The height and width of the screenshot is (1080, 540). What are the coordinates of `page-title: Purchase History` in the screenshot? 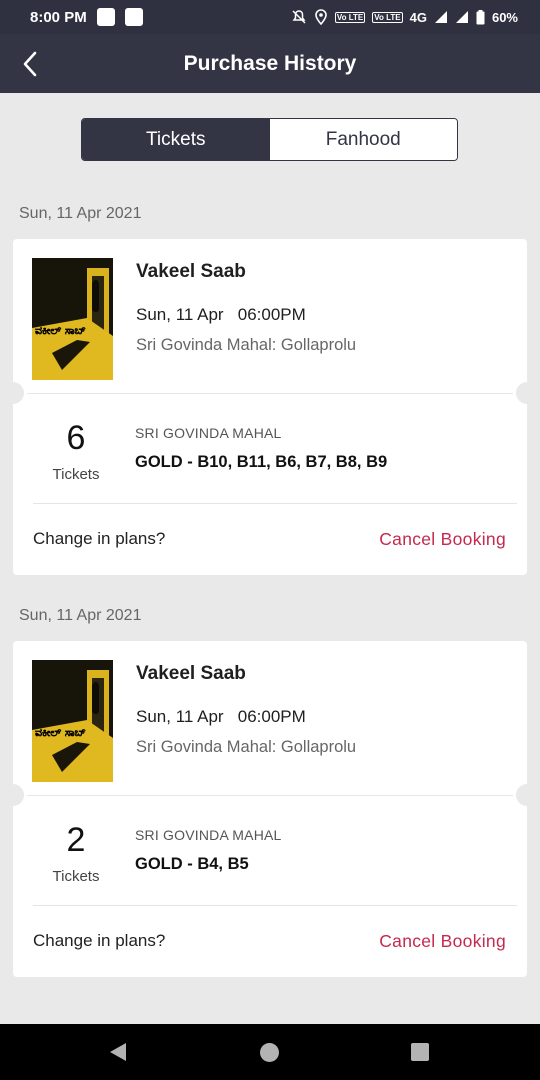 It's located at (270, 63).